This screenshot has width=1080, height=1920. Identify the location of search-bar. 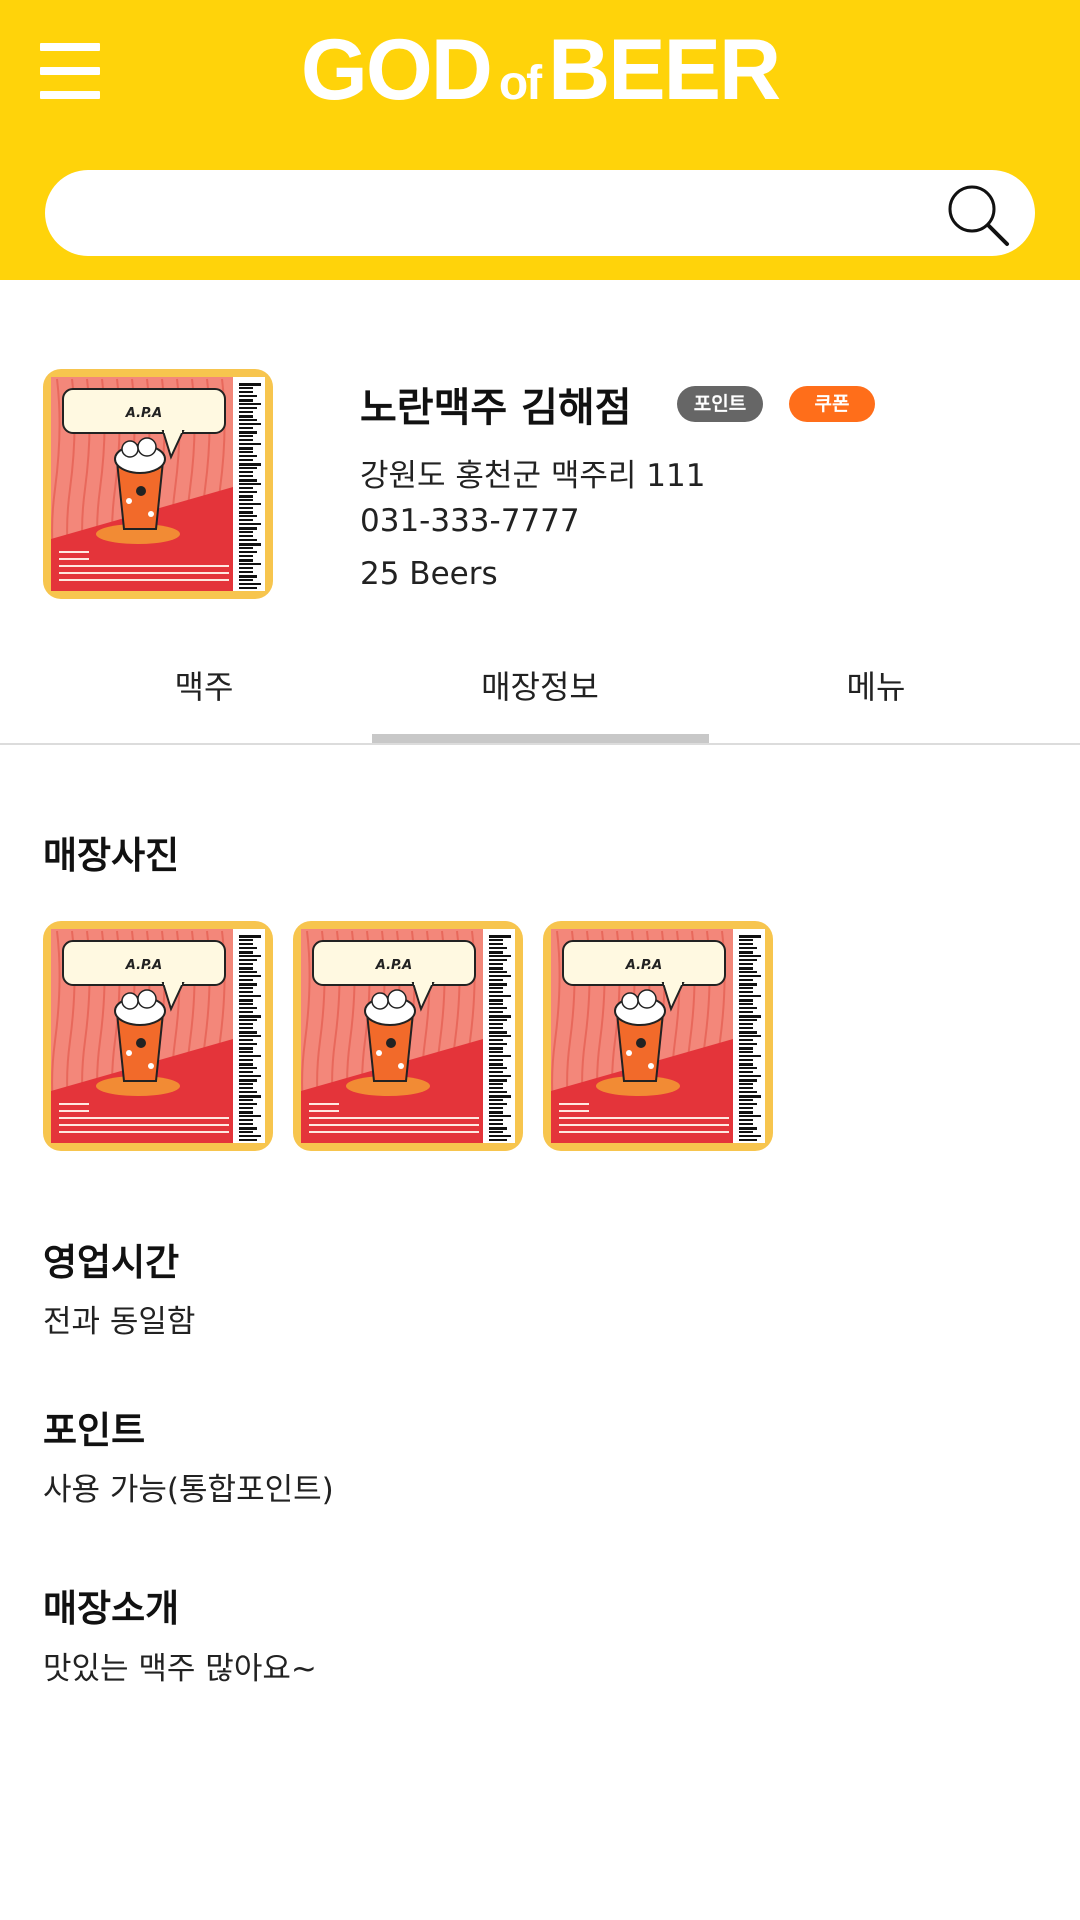
(540, 213).